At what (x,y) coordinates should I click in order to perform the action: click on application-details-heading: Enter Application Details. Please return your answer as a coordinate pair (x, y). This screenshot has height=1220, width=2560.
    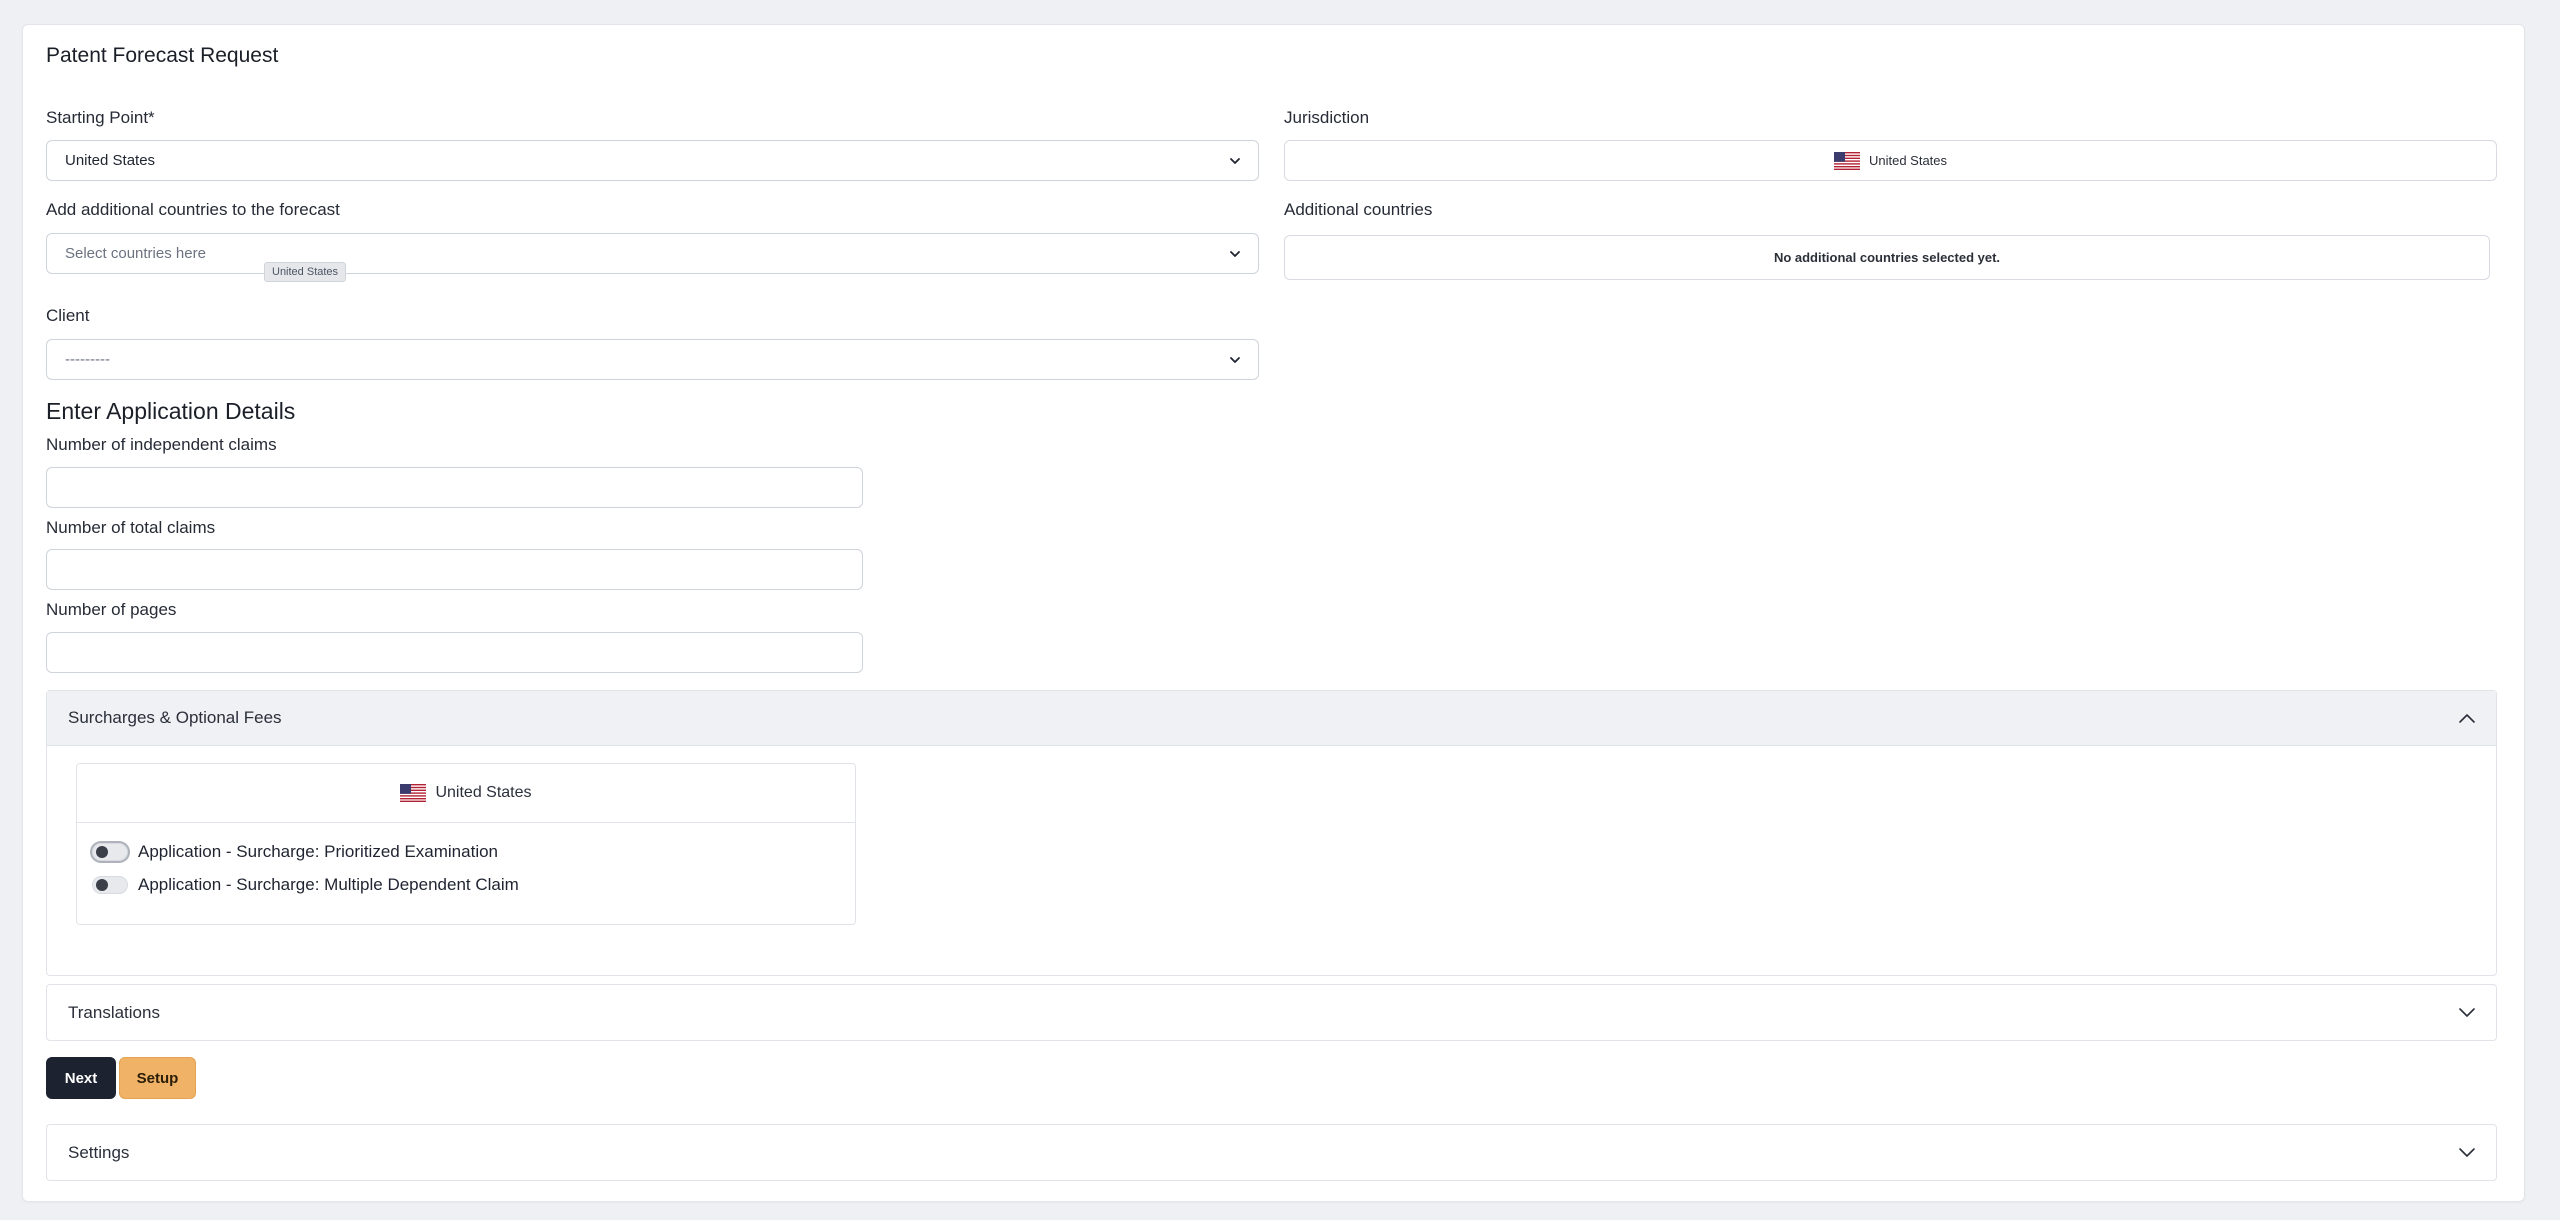
    Looking at the image, I should click on (171, 411).